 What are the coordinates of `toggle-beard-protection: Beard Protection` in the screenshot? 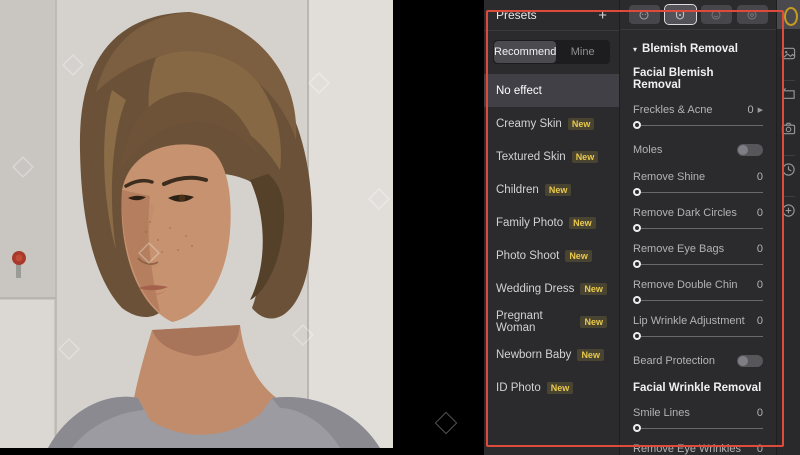 It's located at (698, 361).